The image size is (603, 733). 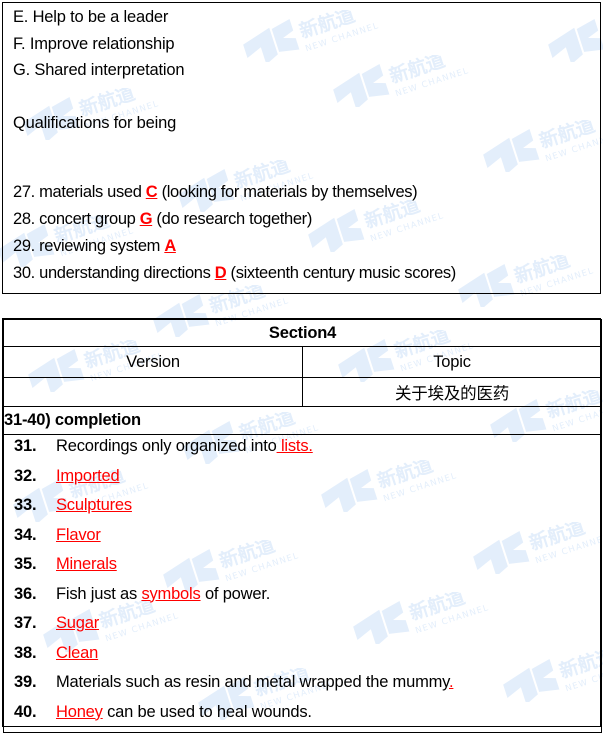 What do you see at coordinates (171, 593) in the screenshot?
I see `answer-word: symbols` at bounding box center [171, 593].